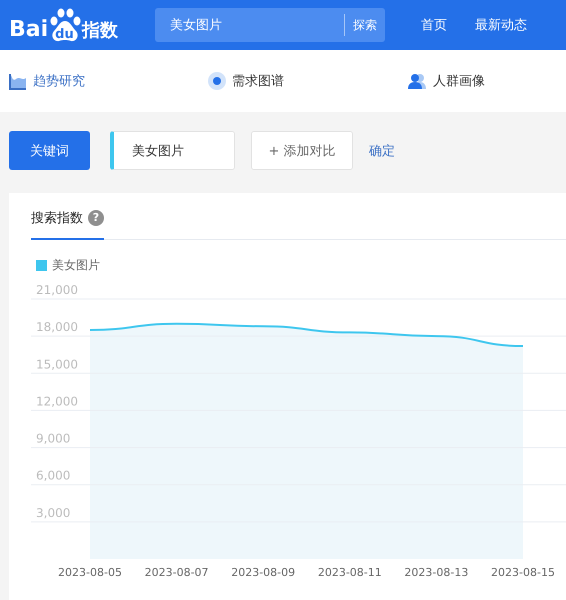  I want to click on logo-text: du, so click(64, 34).